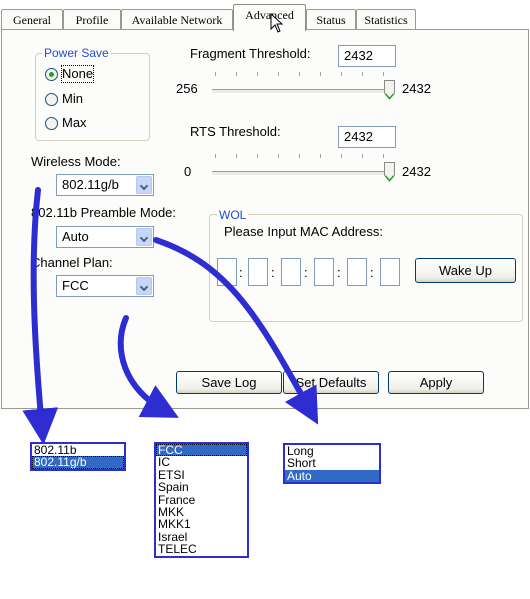 The image size is (530, 599). What do you see at coordinates (367, 137) in the screenshot?
I see `rts-threshold-input: 2432` at bounding box center [367, 137].